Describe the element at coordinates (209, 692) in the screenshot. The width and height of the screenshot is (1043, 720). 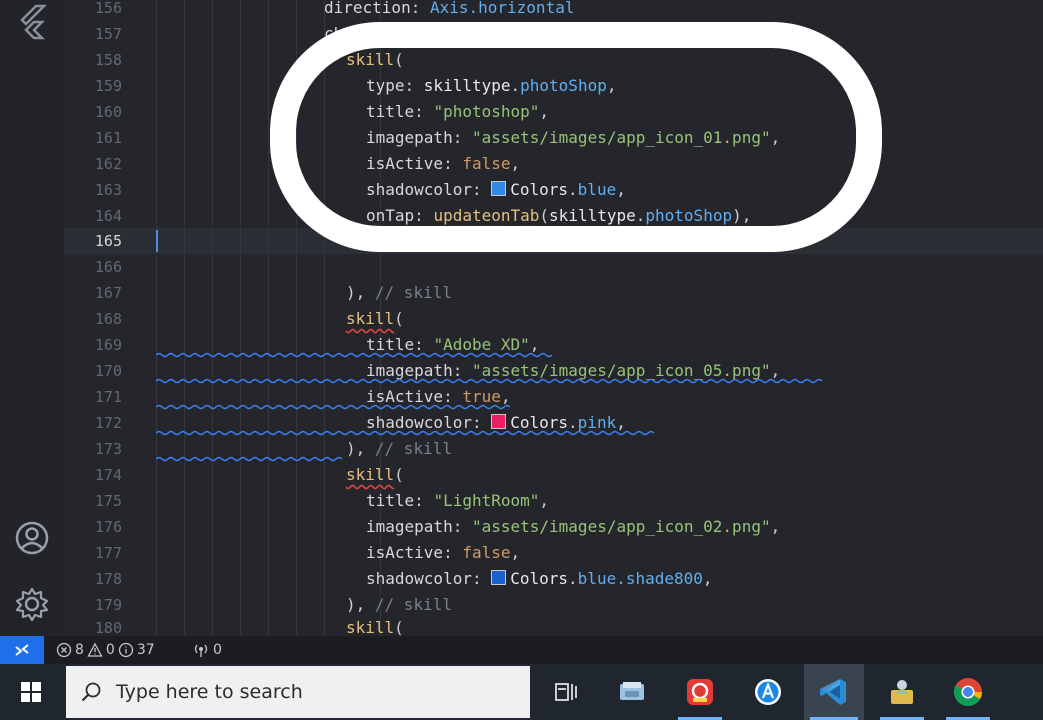
I see `search-placeholder: Type here to search` at that location.